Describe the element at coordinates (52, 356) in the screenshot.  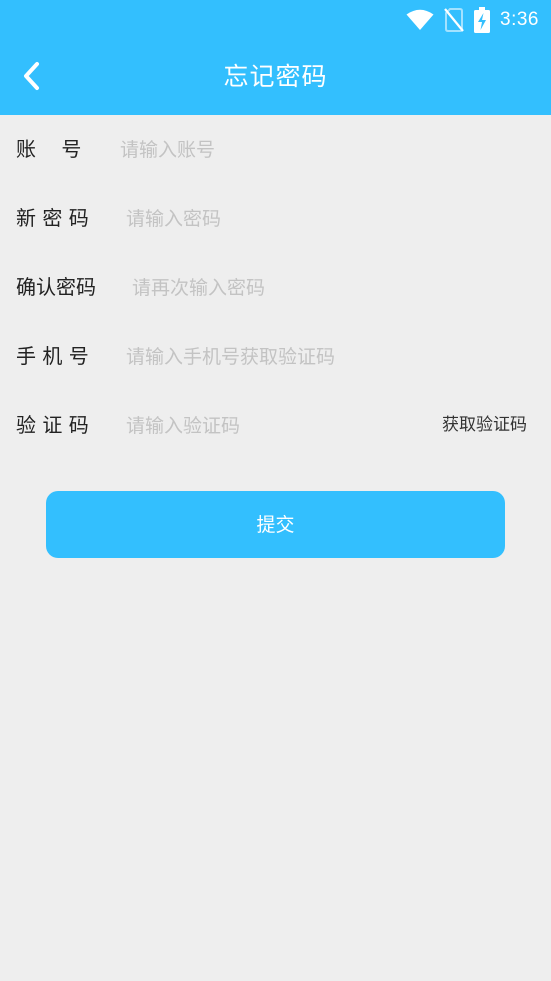
I see `phone-label: 手 机 号` at that location.